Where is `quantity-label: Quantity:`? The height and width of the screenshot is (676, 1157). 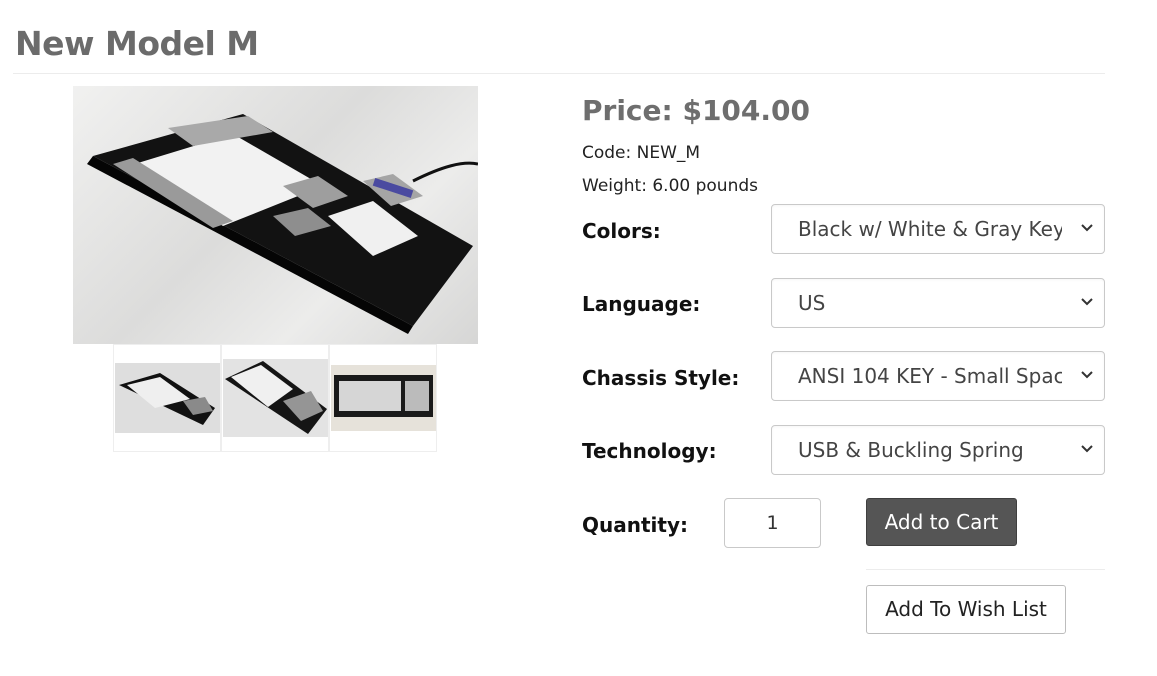
quantity-label: Quantity: is located at coordinates (635, 525).